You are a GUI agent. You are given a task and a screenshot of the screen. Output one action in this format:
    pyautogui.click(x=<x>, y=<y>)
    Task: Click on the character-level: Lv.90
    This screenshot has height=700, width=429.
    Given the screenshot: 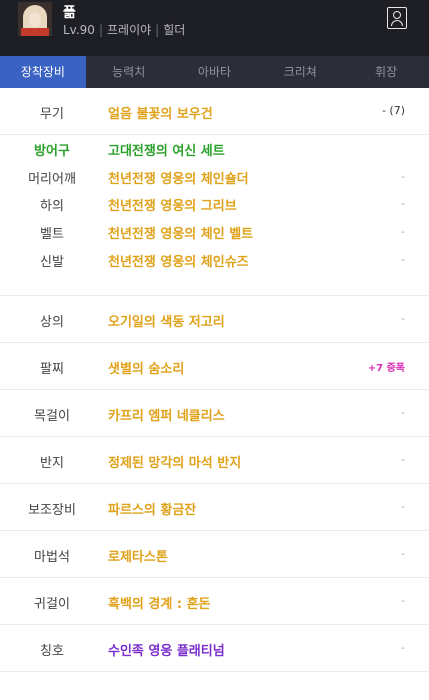 What is the action you would take?
    pyautogui.click(x=79, y=30)
    